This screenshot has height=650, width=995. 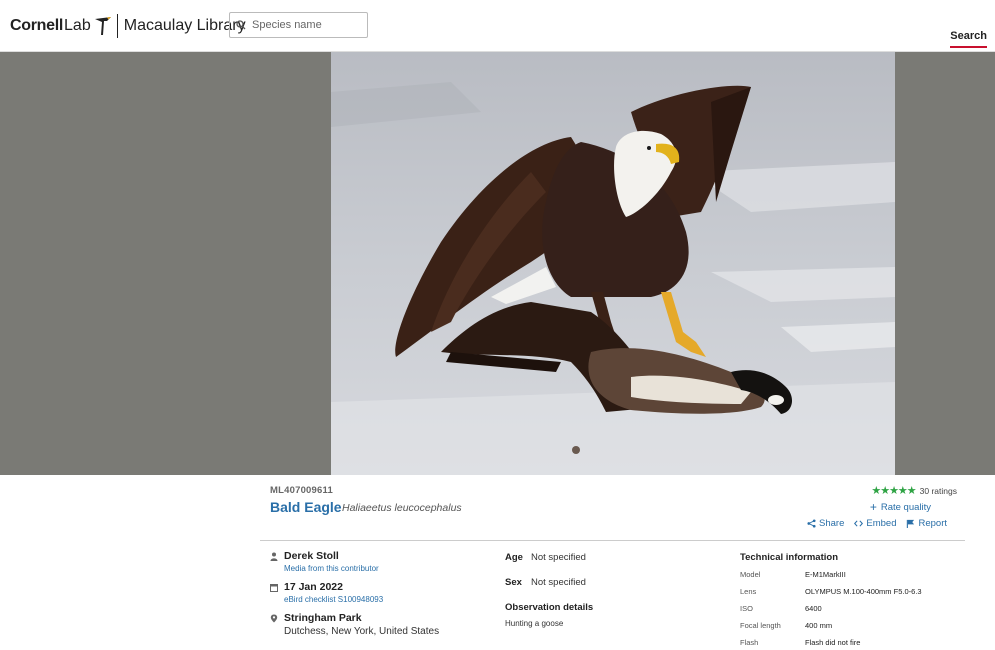 What do you see at coordinates (307, 25) in the screenshot?
I see `species-search-input` at bounding box center [307, 25].